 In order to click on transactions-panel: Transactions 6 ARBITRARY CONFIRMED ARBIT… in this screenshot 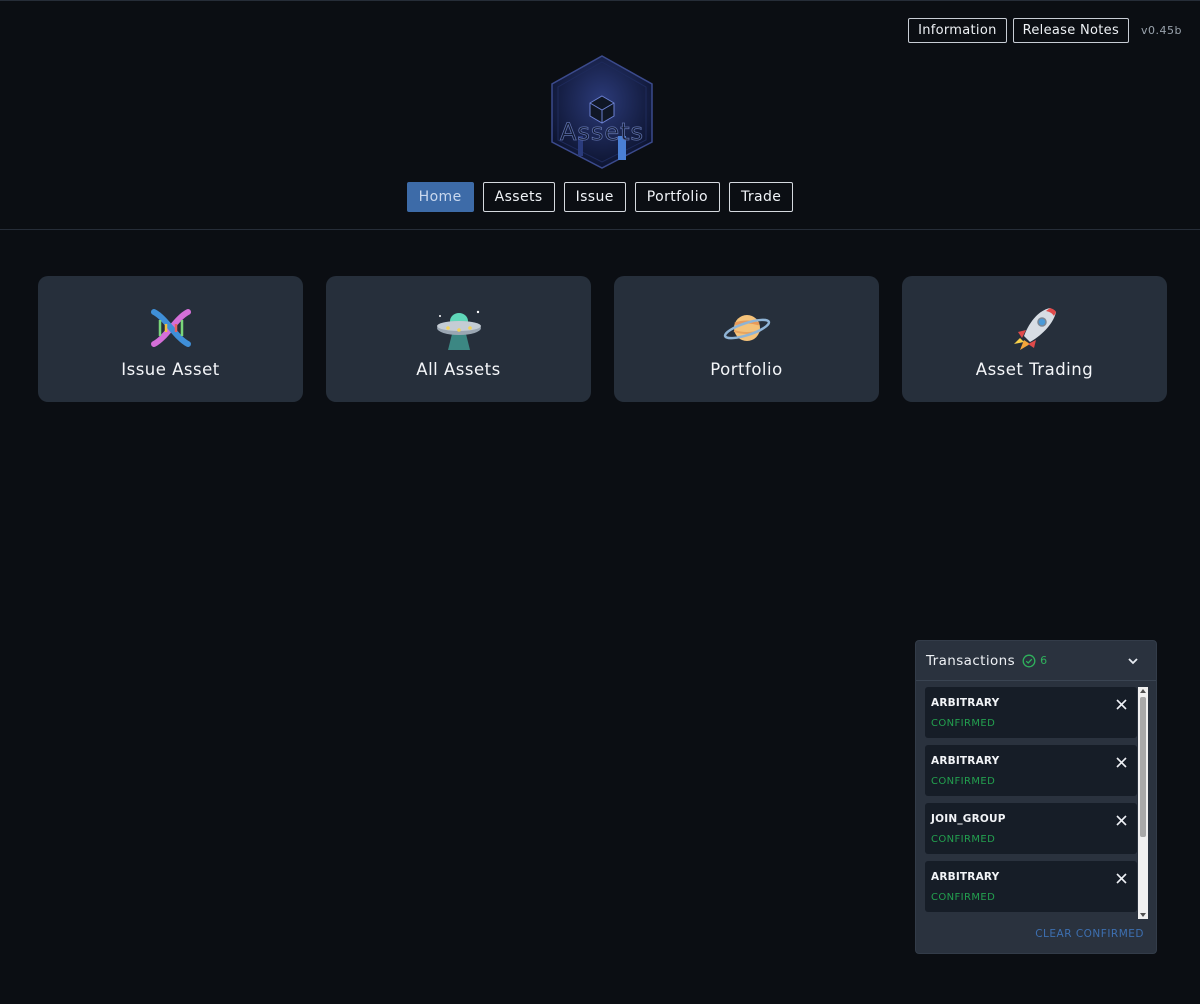, I will do `click(1036, 797)`.